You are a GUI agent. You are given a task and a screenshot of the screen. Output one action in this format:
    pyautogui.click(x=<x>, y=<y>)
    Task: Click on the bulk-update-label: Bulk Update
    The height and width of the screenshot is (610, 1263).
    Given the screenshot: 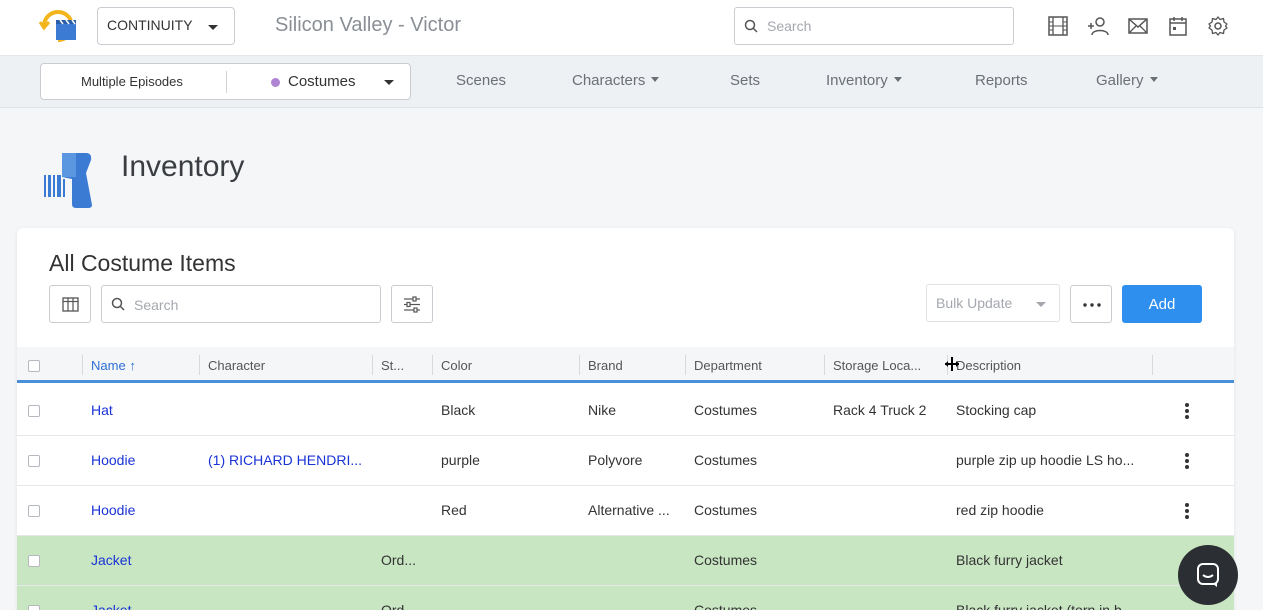 What is the action you would take?
    pyautogui.click(x=974, y=303)
    